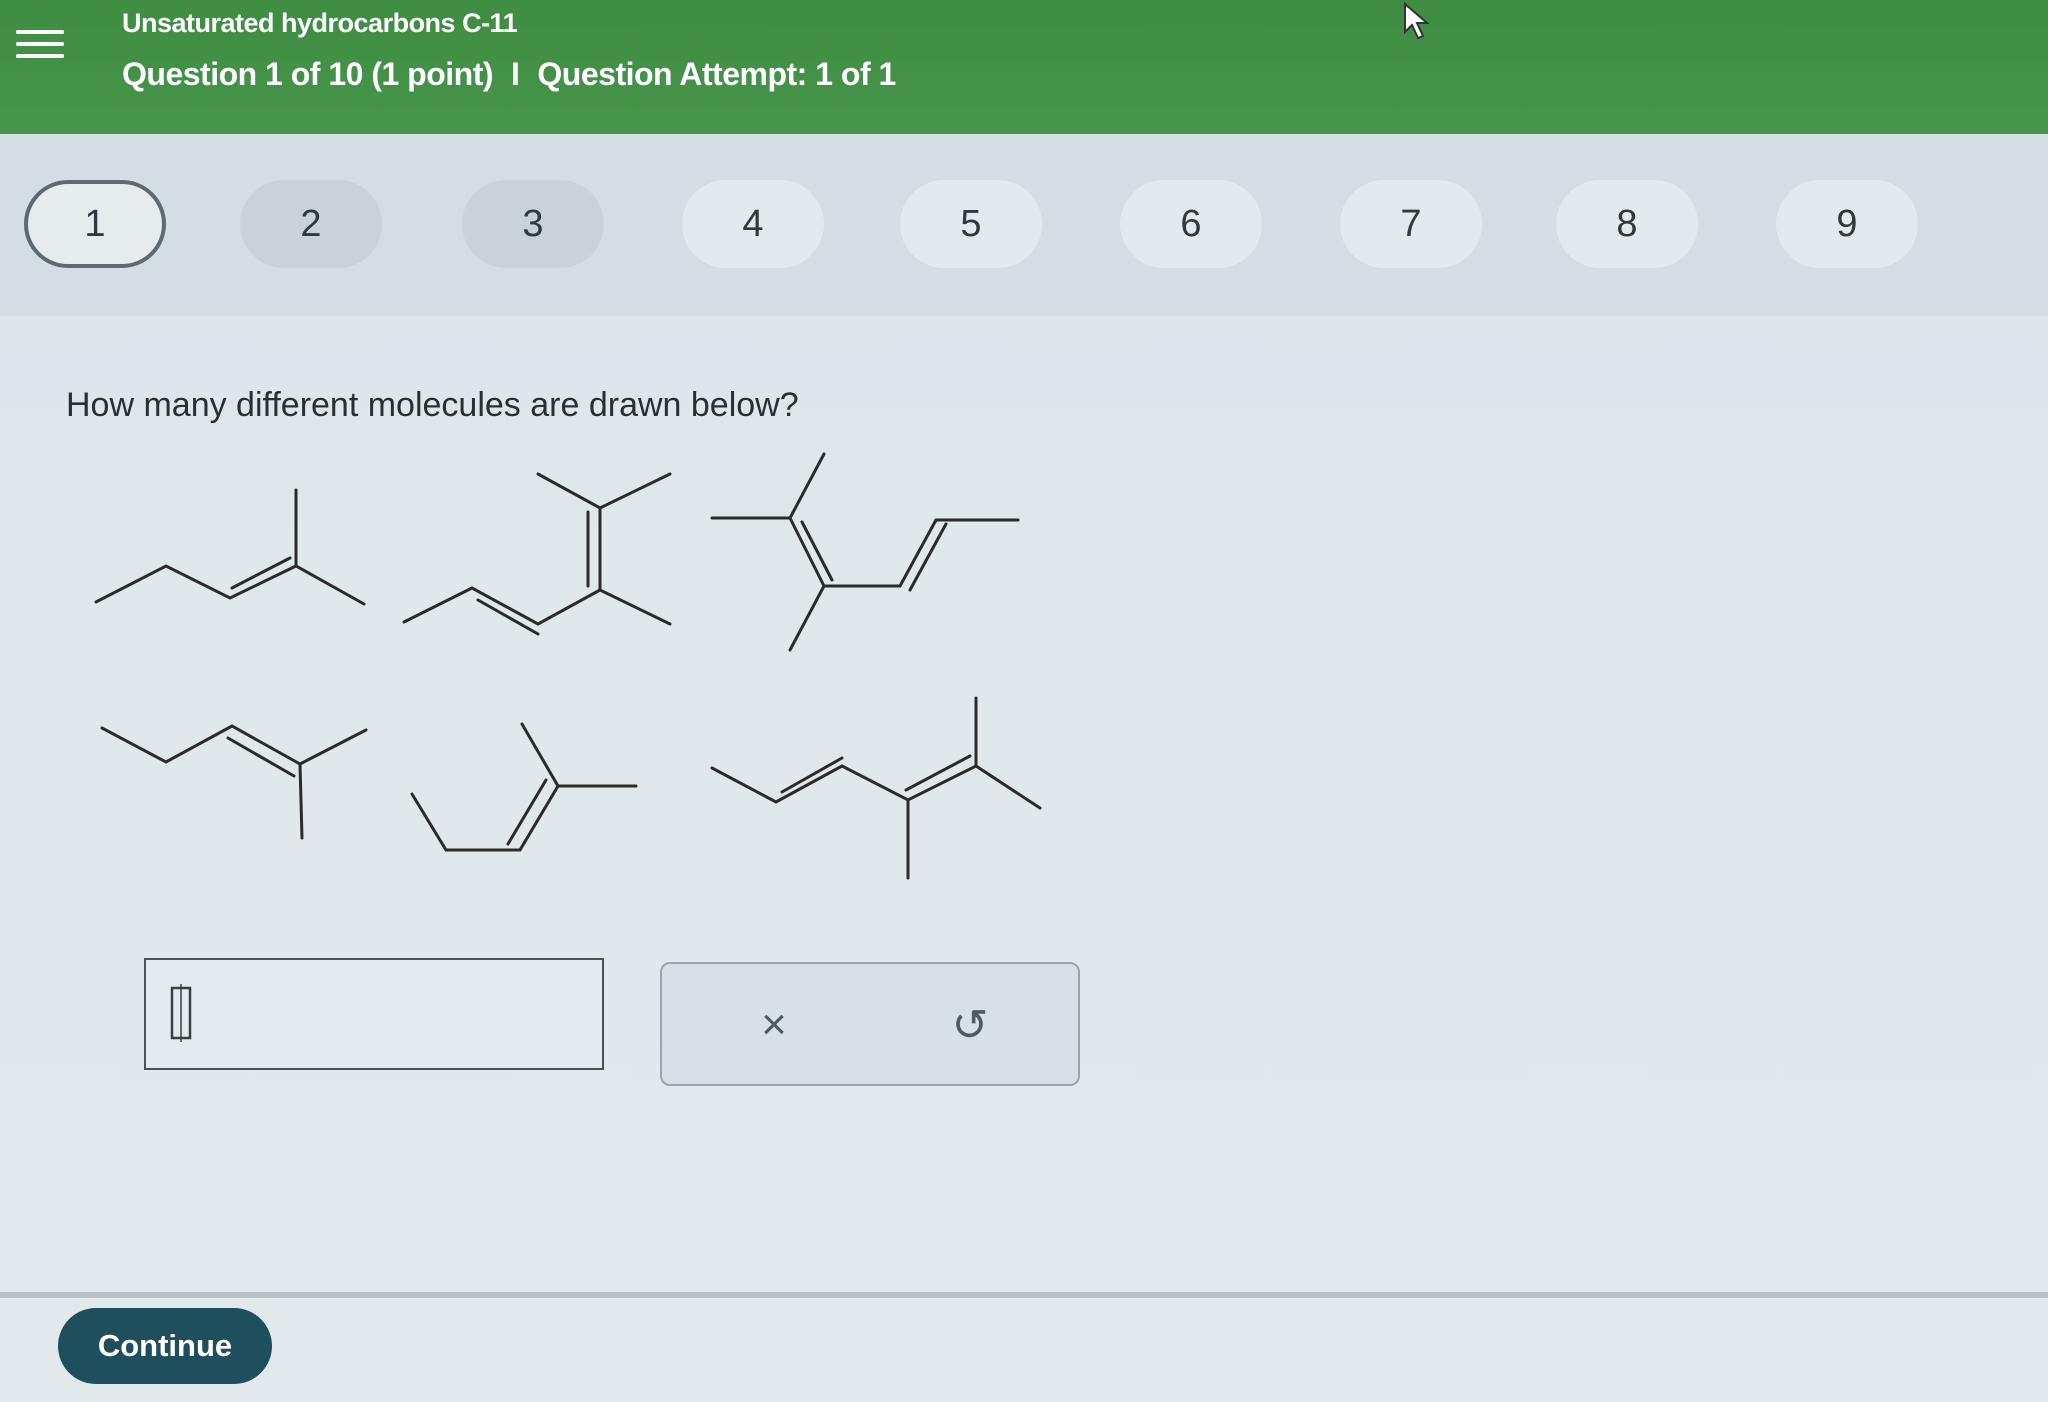  Describe the element at coordinates (716, 74) in the screenshot. I see `attempt-counter: Question Attempt: 1 of 1` at that location.